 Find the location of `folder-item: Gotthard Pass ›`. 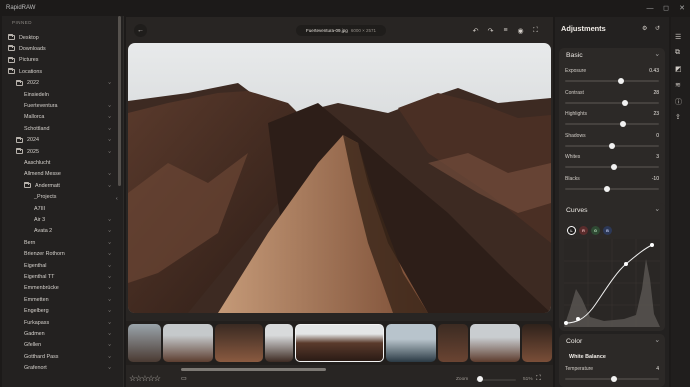

folder-item: Gotthard Pass › is located at coordinates (68, 356).